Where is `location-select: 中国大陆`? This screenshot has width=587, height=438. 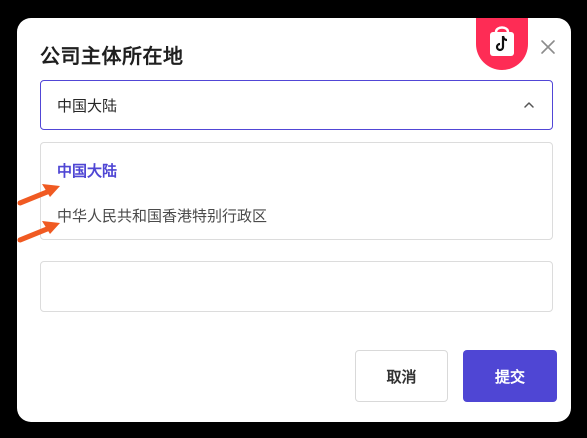 location-select: 中国大陆 is located at coordinates (296, 105).